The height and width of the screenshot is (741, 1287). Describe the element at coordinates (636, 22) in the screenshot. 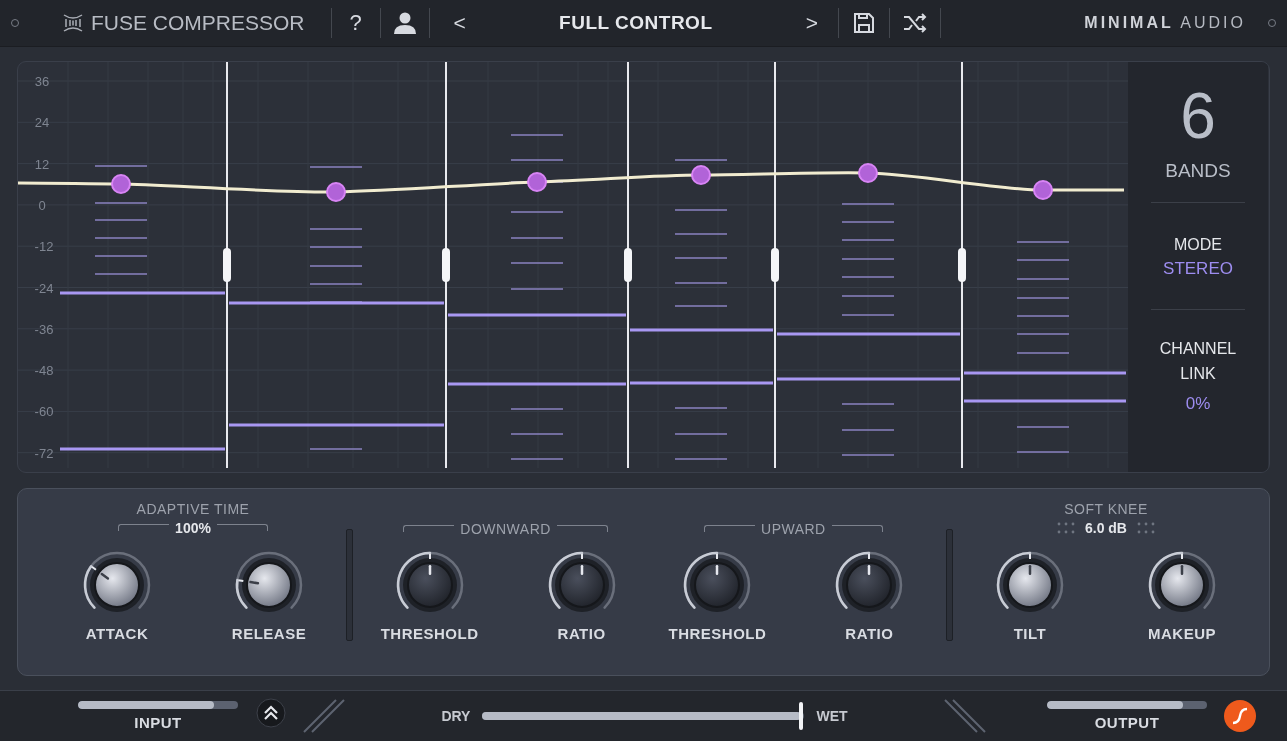

I see `preset-name: FULL CONTROL` at that location.